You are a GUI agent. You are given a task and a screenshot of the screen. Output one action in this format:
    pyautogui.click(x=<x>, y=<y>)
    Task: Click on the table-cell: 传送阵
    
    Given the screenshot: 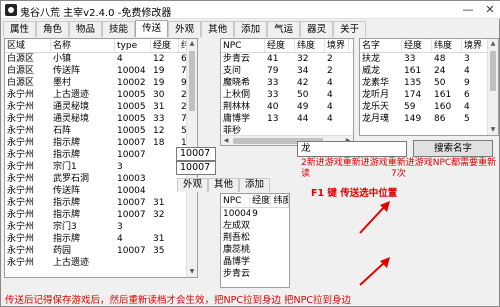 What is the action you would take?
    pyautogui.click(x=67, y=71)
    